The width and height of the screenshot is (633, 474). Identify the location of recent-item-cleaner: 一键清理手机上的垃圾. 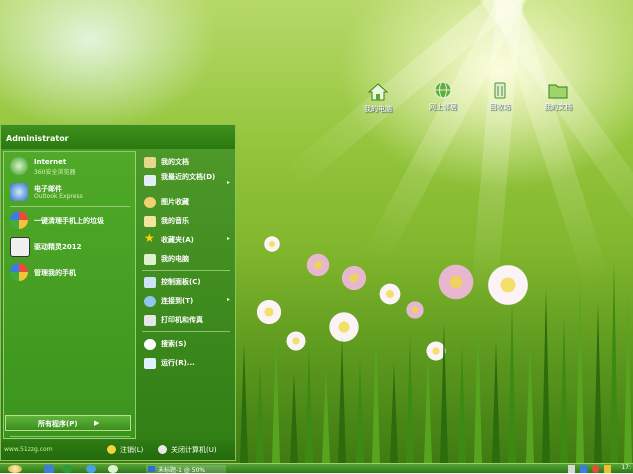
(71, 221).